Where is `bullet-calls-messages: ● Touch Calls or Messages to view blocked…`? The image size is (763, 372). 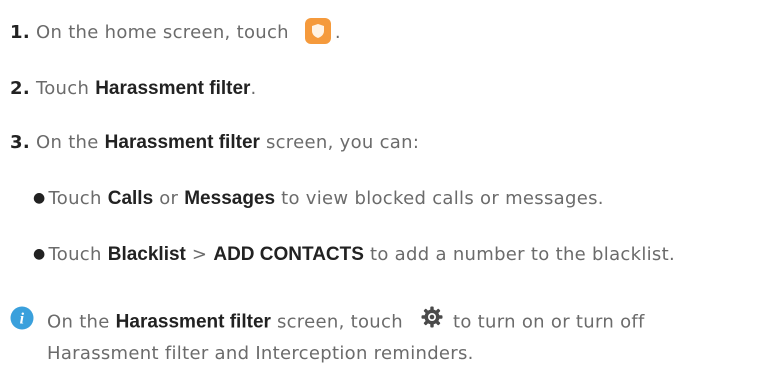 bullet-calls-messages: ● Touch Calls or Messages to view blocked… is located at coordinates (318, 199).